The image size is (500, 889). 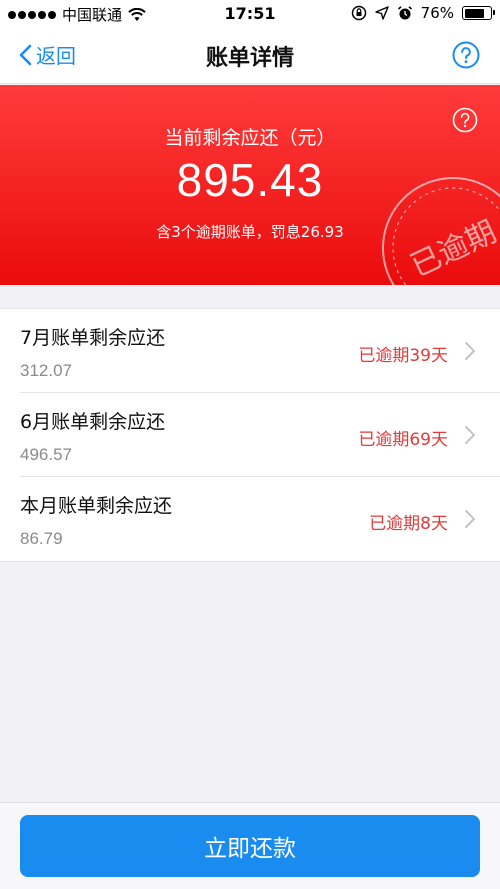 I want to click on alarm-icon, so click(x=404, y=13).